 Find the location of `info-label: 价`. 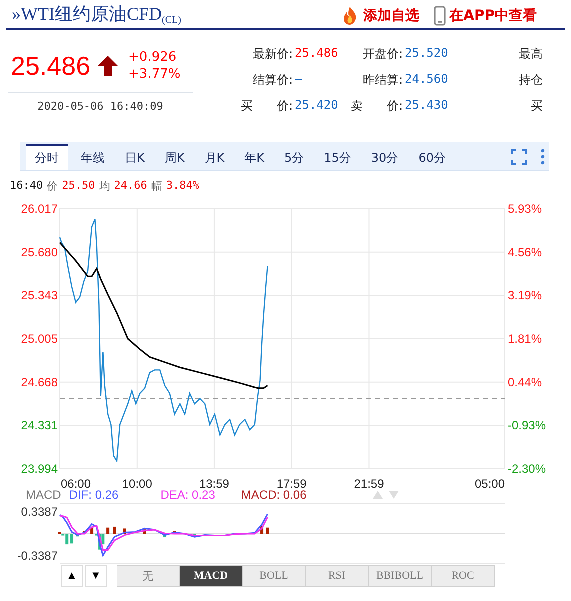

info-label: 价 is located at coordinates (52, 186).